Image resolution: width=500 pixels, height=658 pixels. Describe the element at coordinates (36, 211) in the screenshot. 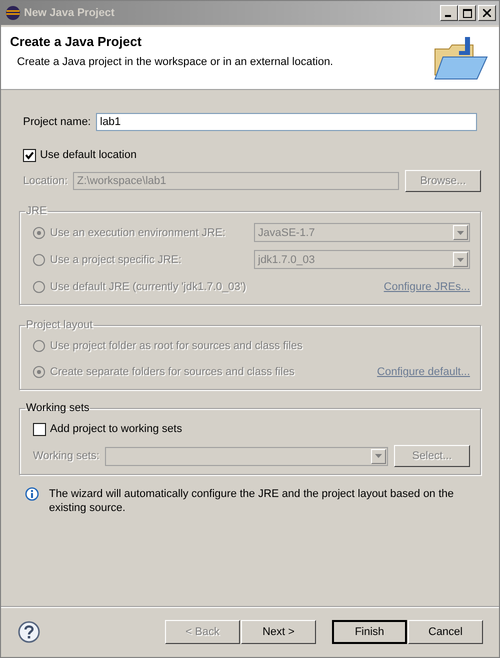

I see `group-title: JRE` at that location.